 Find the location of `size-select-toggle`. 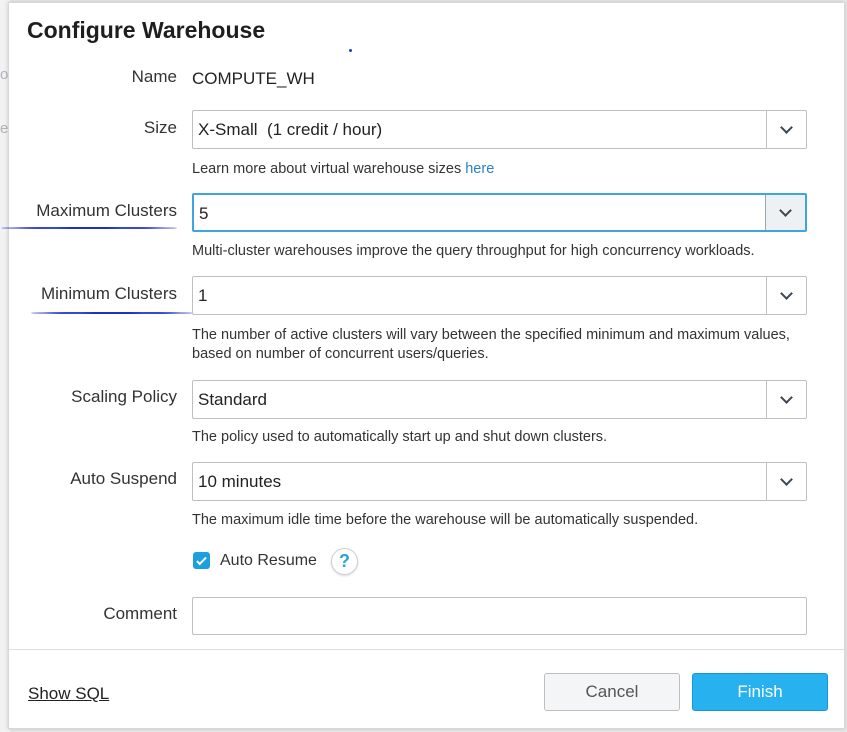

size-select-toggle is located at coordinates (786, 129).